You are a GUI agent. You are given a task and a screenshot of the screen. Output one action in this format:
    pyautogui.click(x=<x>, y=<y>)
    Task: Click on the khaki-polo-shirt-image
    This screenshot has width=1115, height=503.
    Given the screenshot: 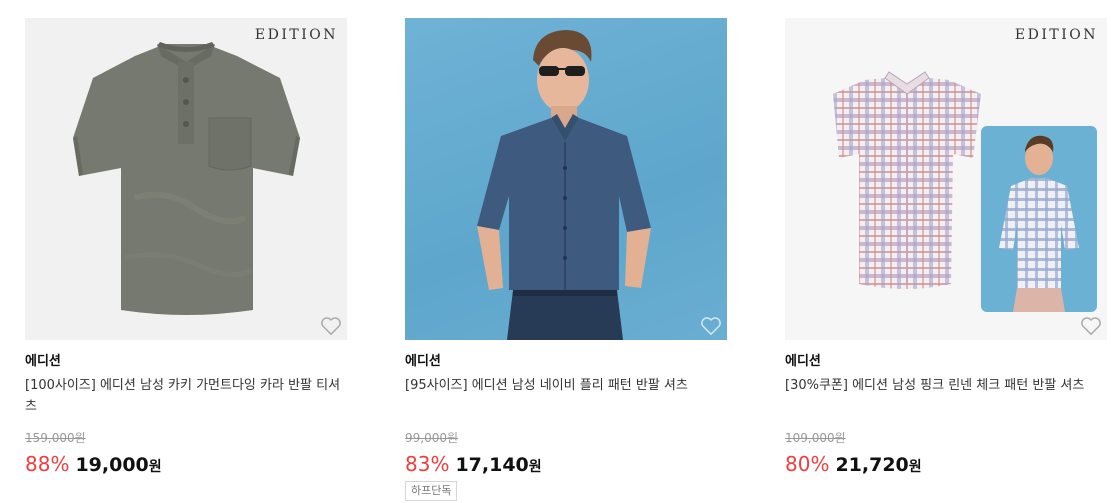 What is the action you would take?
    pyautogui.click(x=186, y=178)
    